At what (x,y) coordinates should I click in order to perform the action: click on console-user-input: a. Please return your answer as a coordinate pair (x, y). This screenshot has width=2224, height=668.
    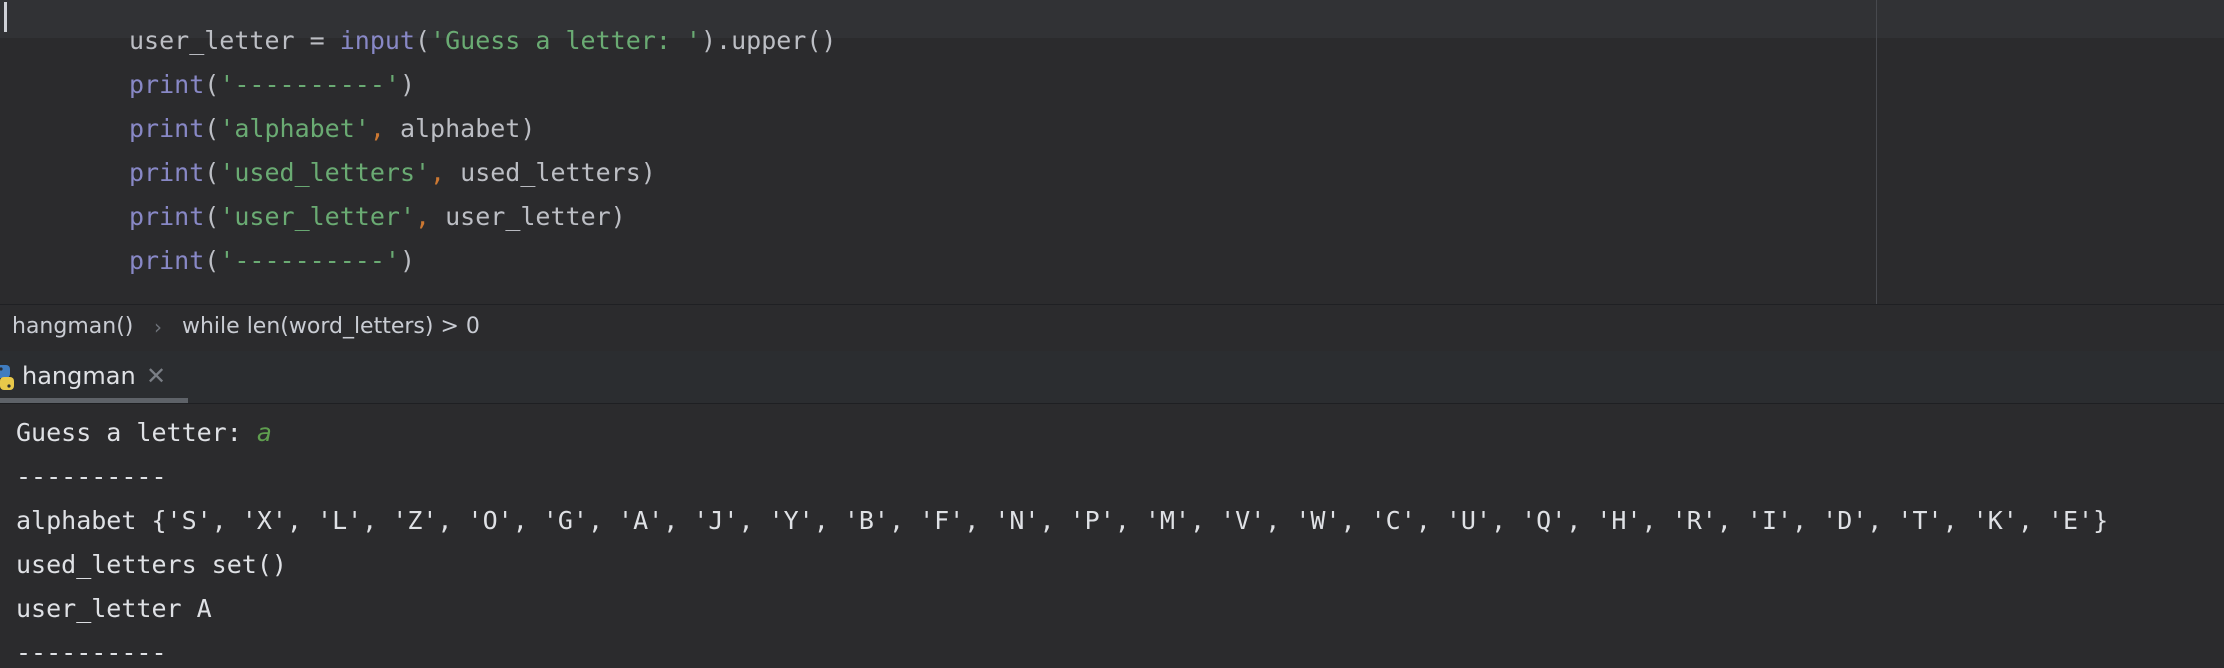
    Looking at the image, I should click on (264, 432).